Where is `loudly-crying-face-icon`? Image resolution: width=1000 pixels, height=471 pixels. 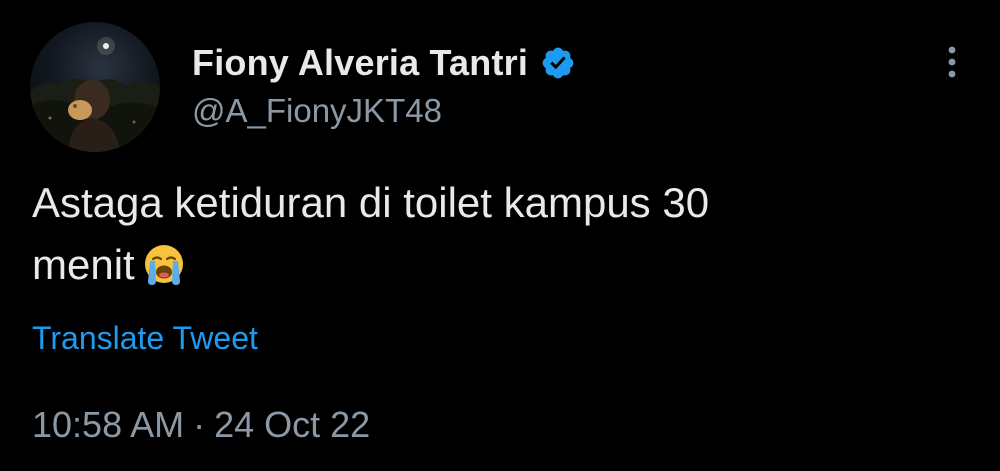
loudly-crying-face-icon is located at coordinates (164, 264).